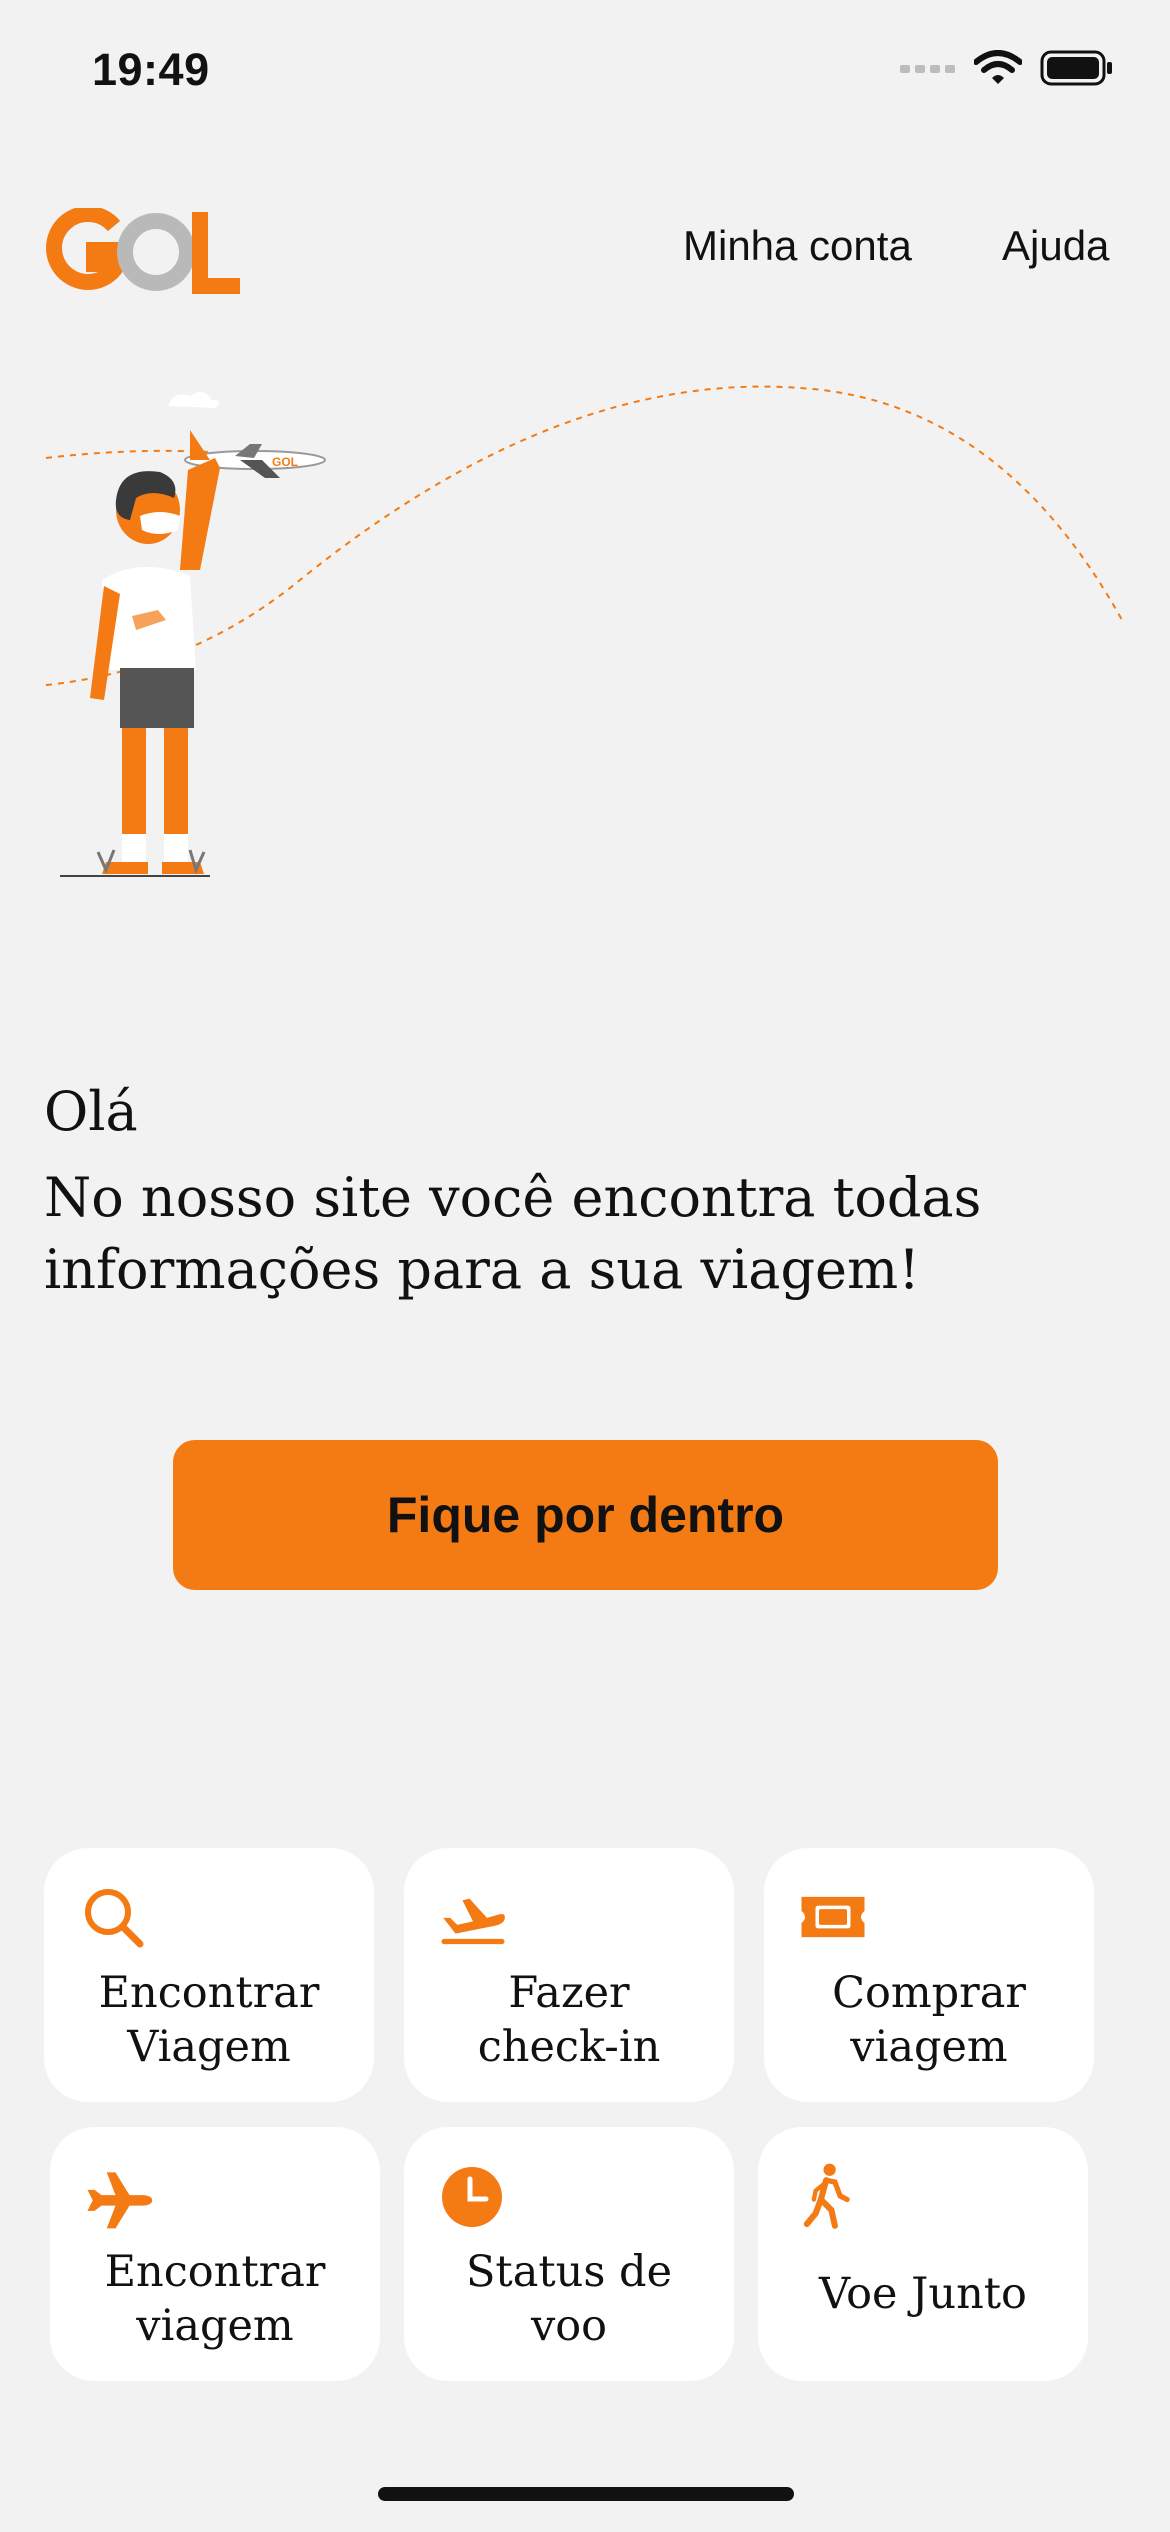 The height and width of the screenshot is (2532, 1170). Describe the element at coordinates (140, 667) in the screenshot. I see `person-figure` at that location.